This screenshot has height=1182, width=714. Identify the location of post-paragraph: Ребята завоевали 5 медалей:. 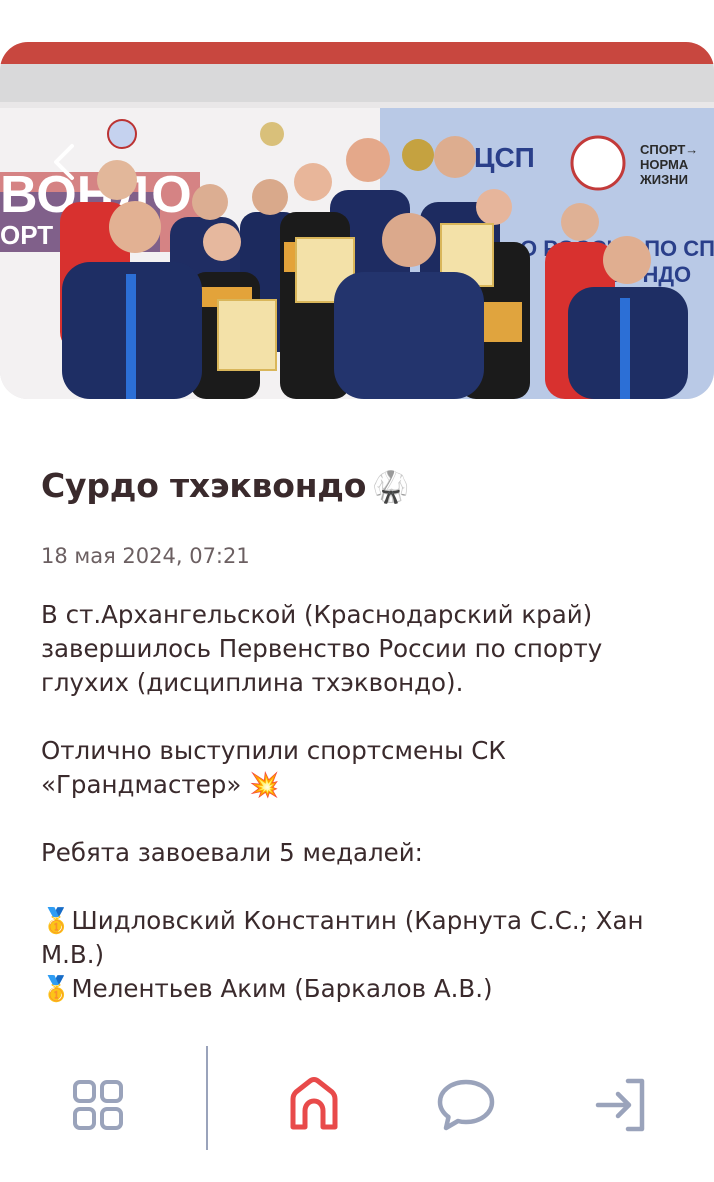
(361, 853).